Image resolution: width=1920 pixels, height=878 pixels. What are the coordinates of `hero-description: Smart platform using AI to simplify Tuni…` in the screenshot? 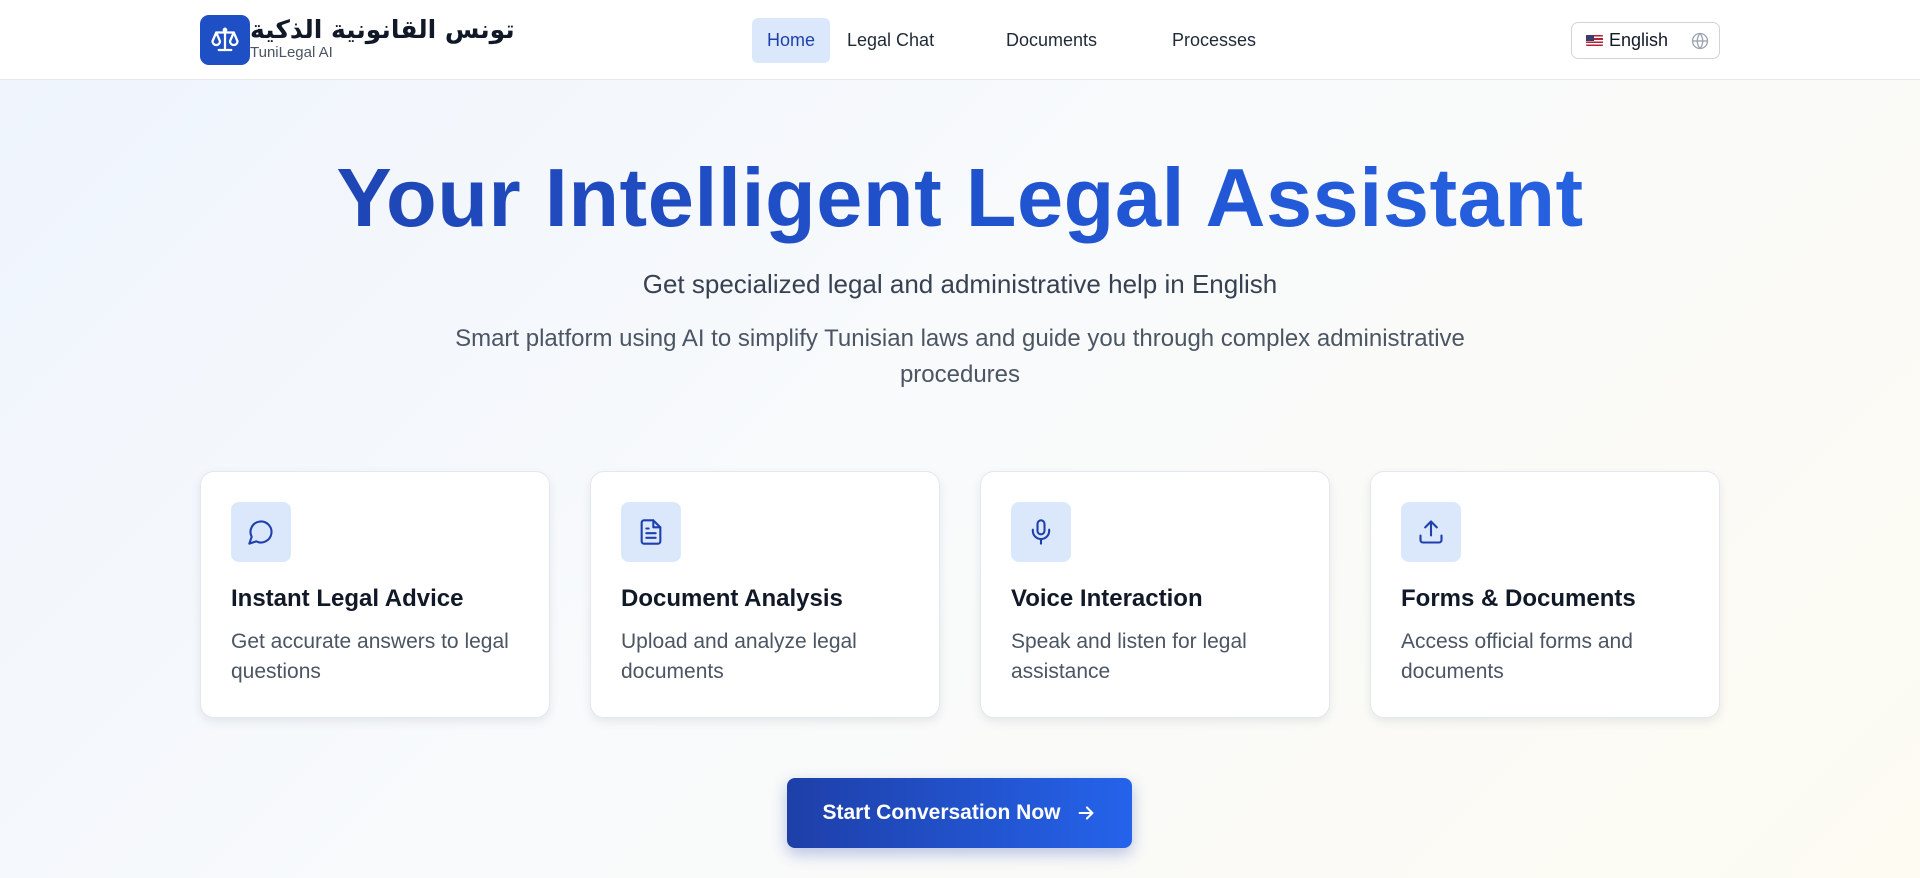 It's located at (960, 356).